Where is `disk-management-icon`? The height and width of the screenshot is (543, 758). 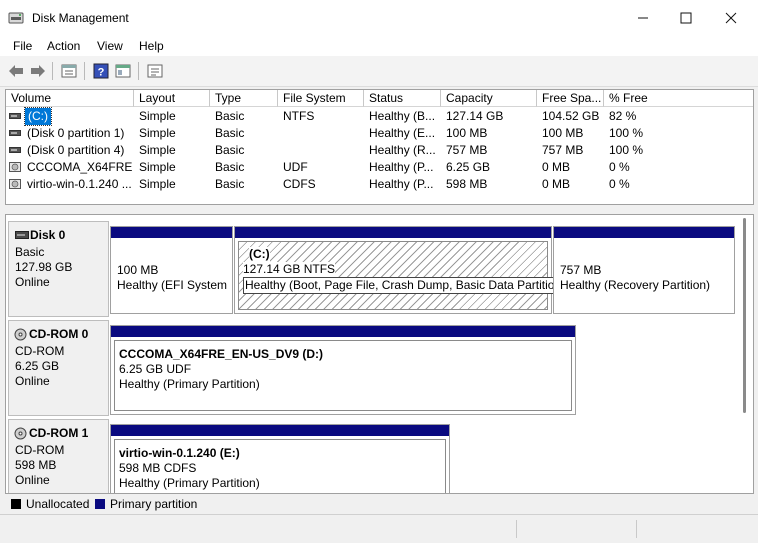
disk-management-icon is located at coordinates (16, 18).